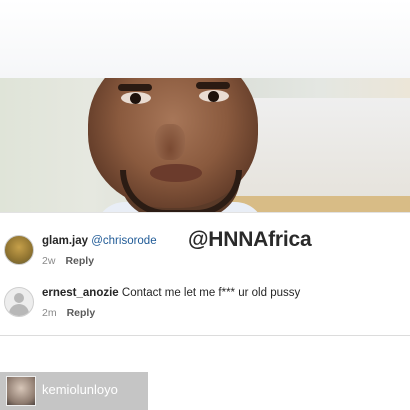 Image resolution: width=410 pixels, height=410 pixels. I want to click on comment-time: 2m, so click(49, 313).